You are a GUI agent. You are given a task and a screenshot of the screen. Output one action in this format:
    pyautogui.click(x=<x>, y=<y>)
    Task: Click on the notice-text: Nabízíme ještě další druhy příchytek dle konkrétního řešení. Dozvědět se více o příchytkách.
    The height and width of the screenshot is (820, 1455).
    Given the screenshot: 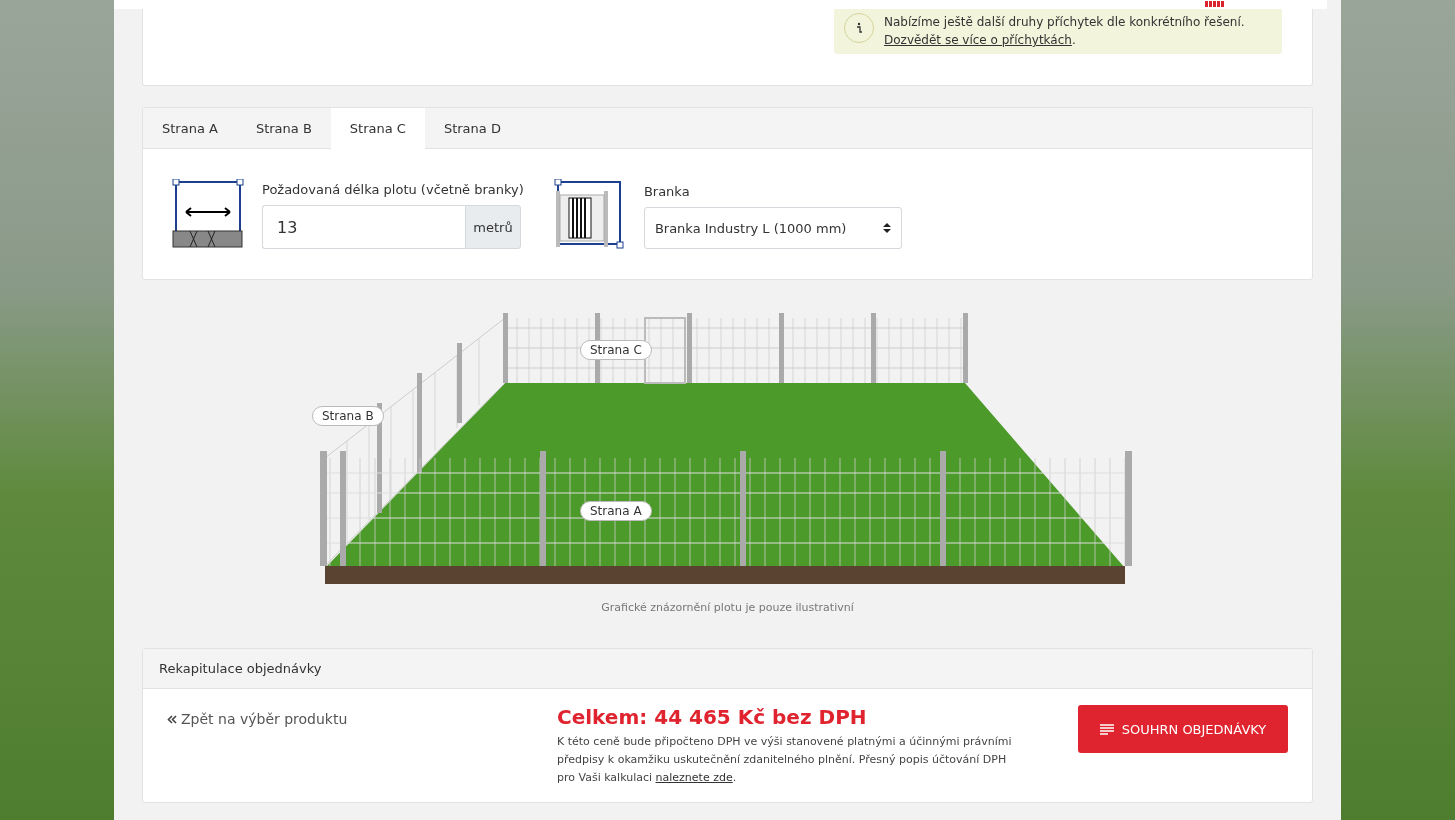 What is the action you would take?
    pyautogui.click(x=1064, y=31)
    